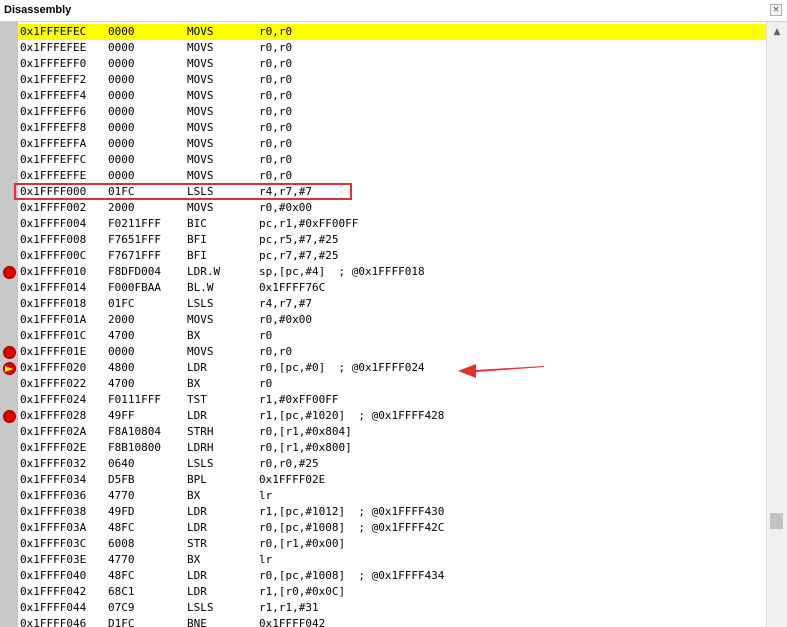 The width and height of the screenshot is (787, 627). What do you see at coordinates (392, 128) in the screenshot?
I see `disassembly-row: 0x1FFFEFF8 0000 MOVS r0,r0` at bounding box center [392, 128].